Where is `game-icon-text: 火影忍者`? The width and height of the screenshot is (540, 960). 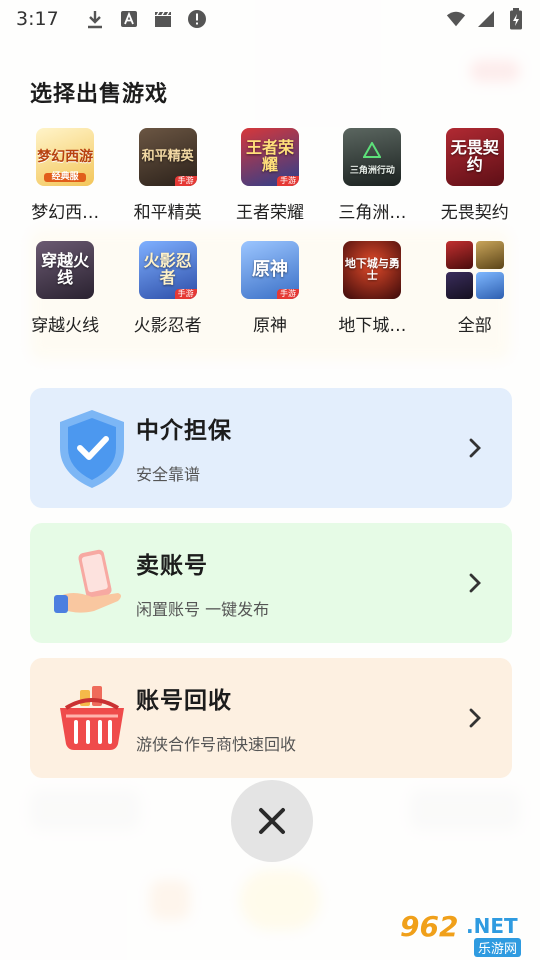 game-icon-text: 火影忍者 is located at coordinates (167, 269).